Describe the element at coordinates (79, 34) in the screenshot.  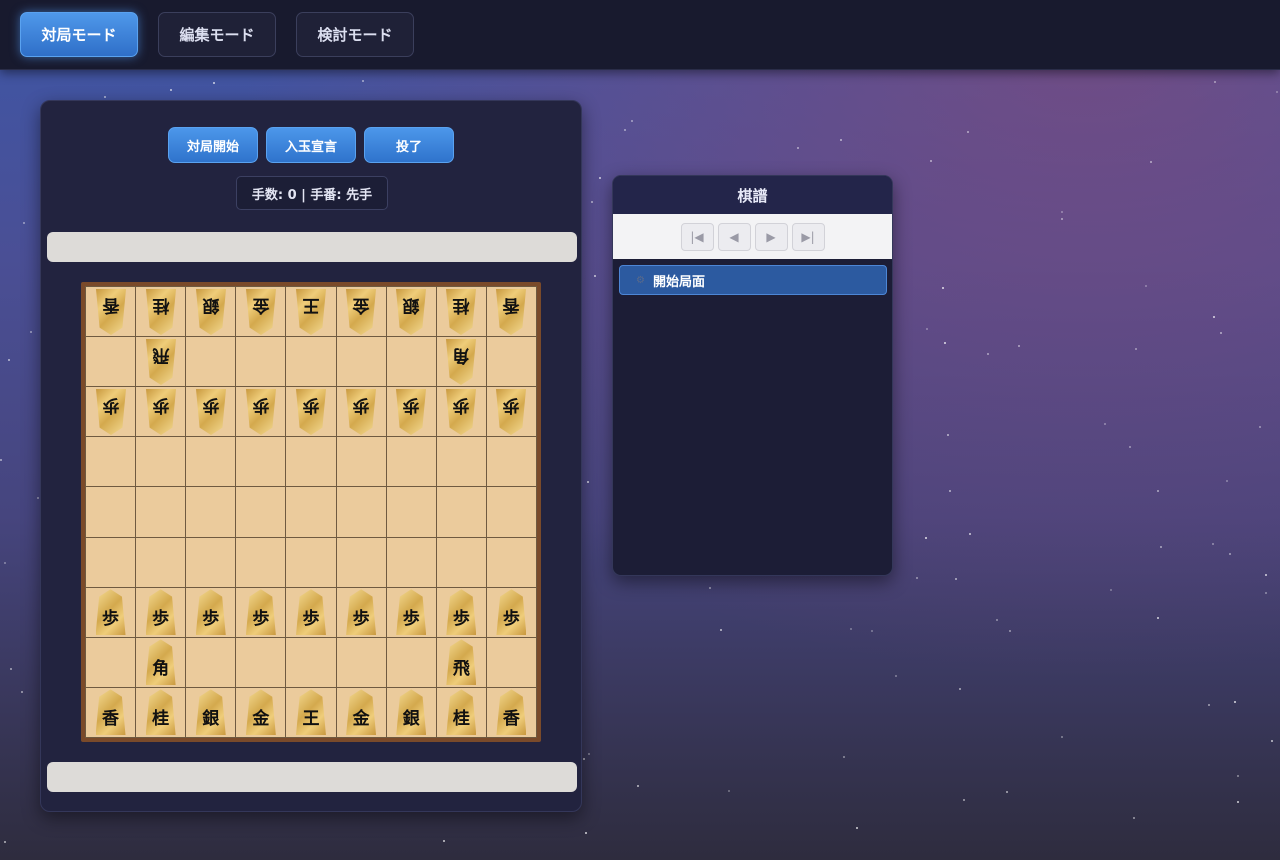
I see `mode-button-play: 対局モード` at that location.